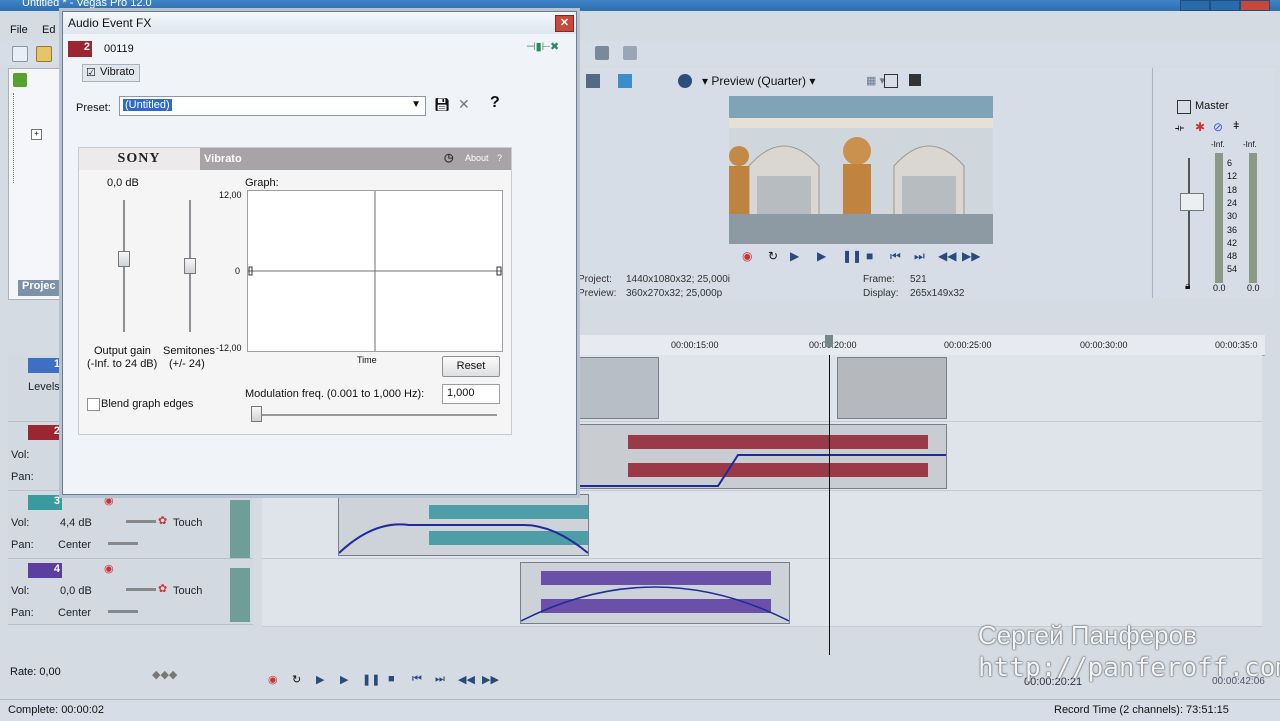 The image size is (1280, 721). I want to click on frame-value: 521, so click(918, 279).